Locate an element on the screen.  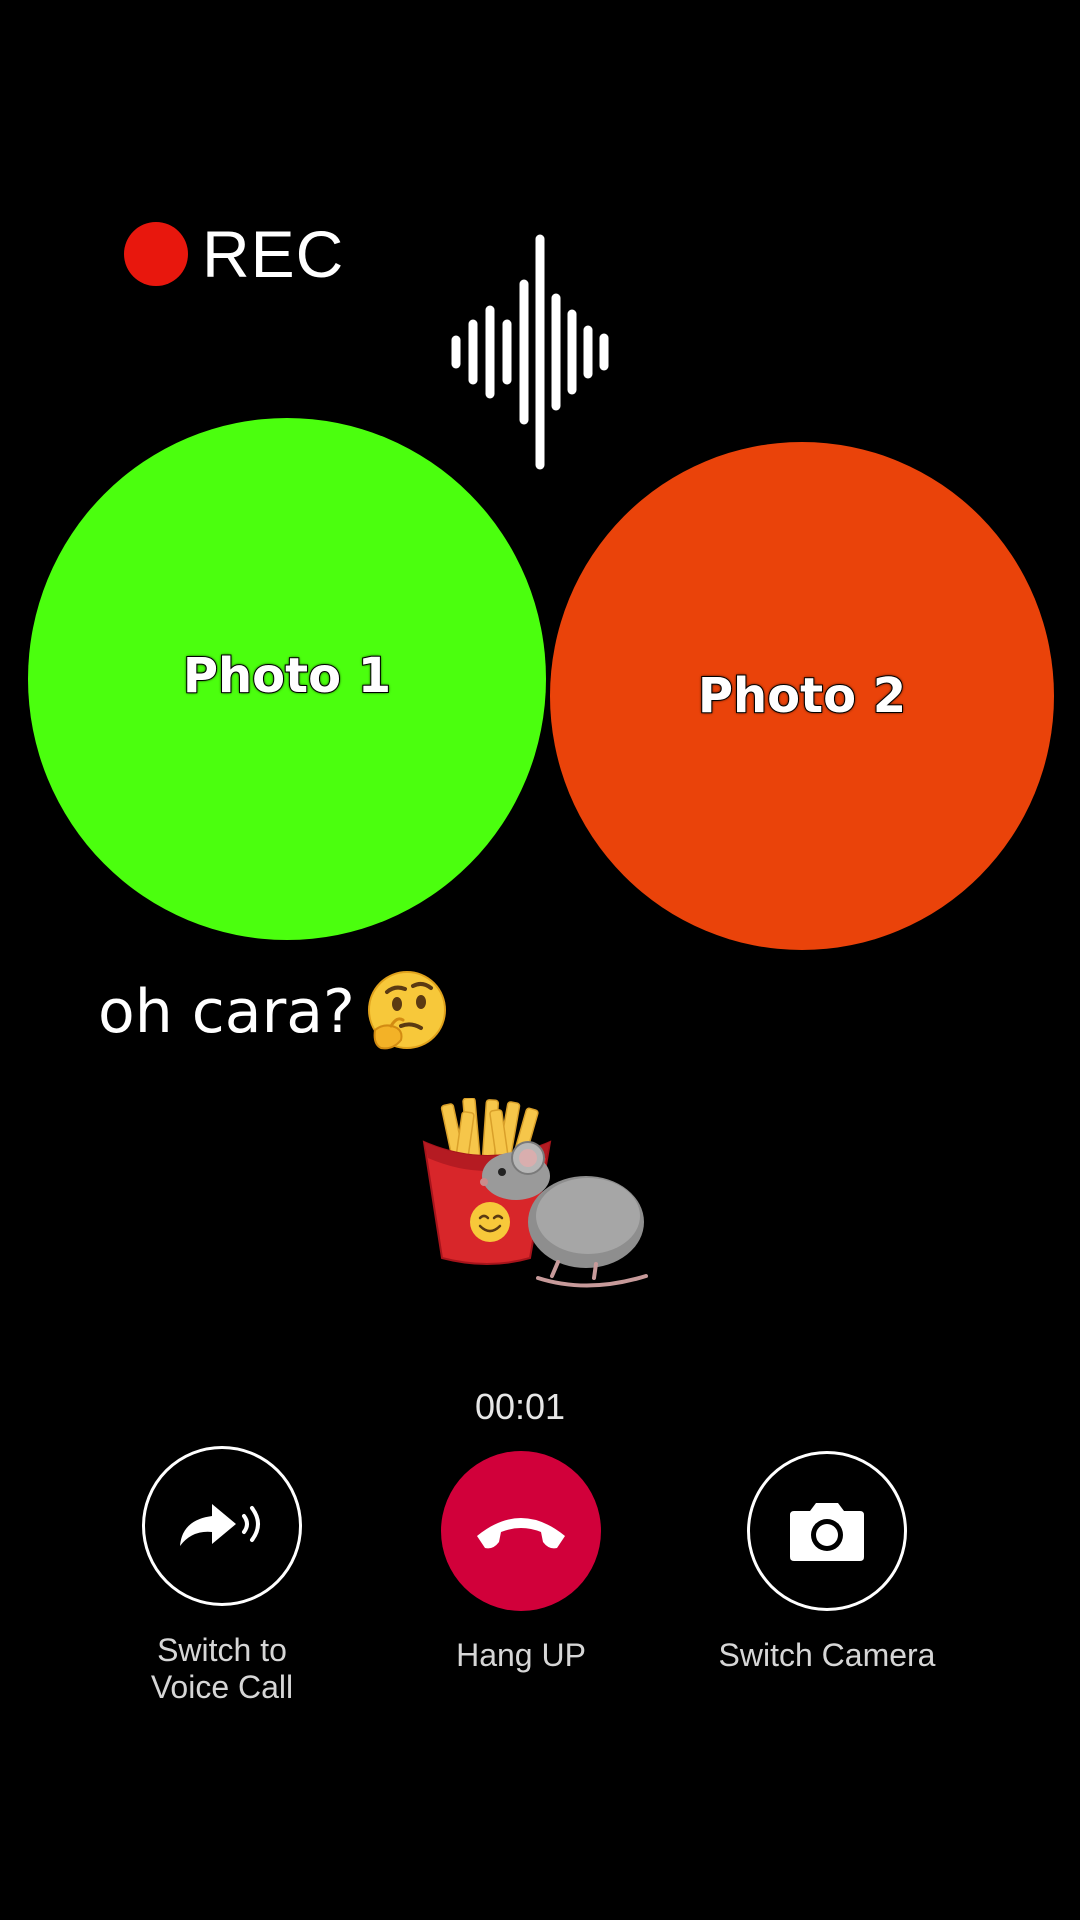
switch-to-voice-call-control: Switch to Voice Call is located at coordinates (222, 1576).